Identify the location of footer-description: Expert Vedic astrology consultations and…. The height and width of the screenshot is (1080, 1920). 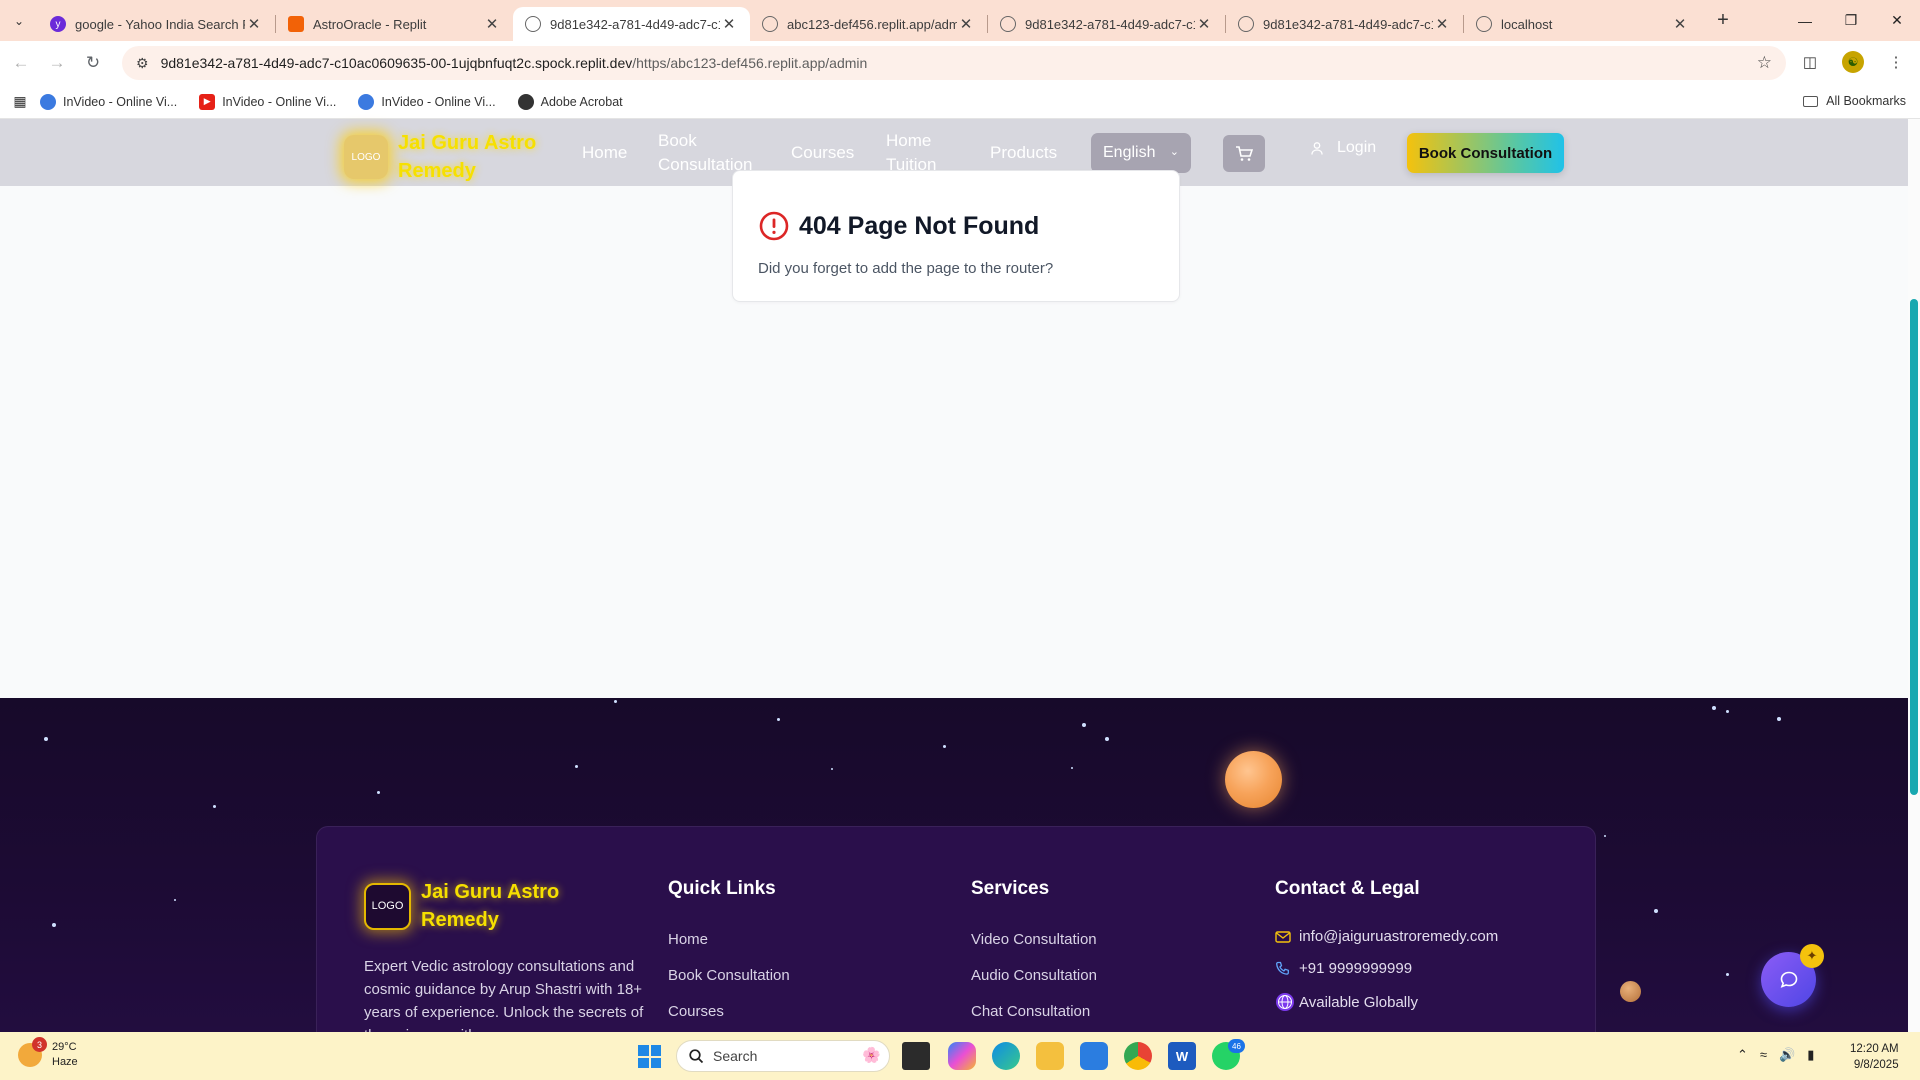
(504, 995).